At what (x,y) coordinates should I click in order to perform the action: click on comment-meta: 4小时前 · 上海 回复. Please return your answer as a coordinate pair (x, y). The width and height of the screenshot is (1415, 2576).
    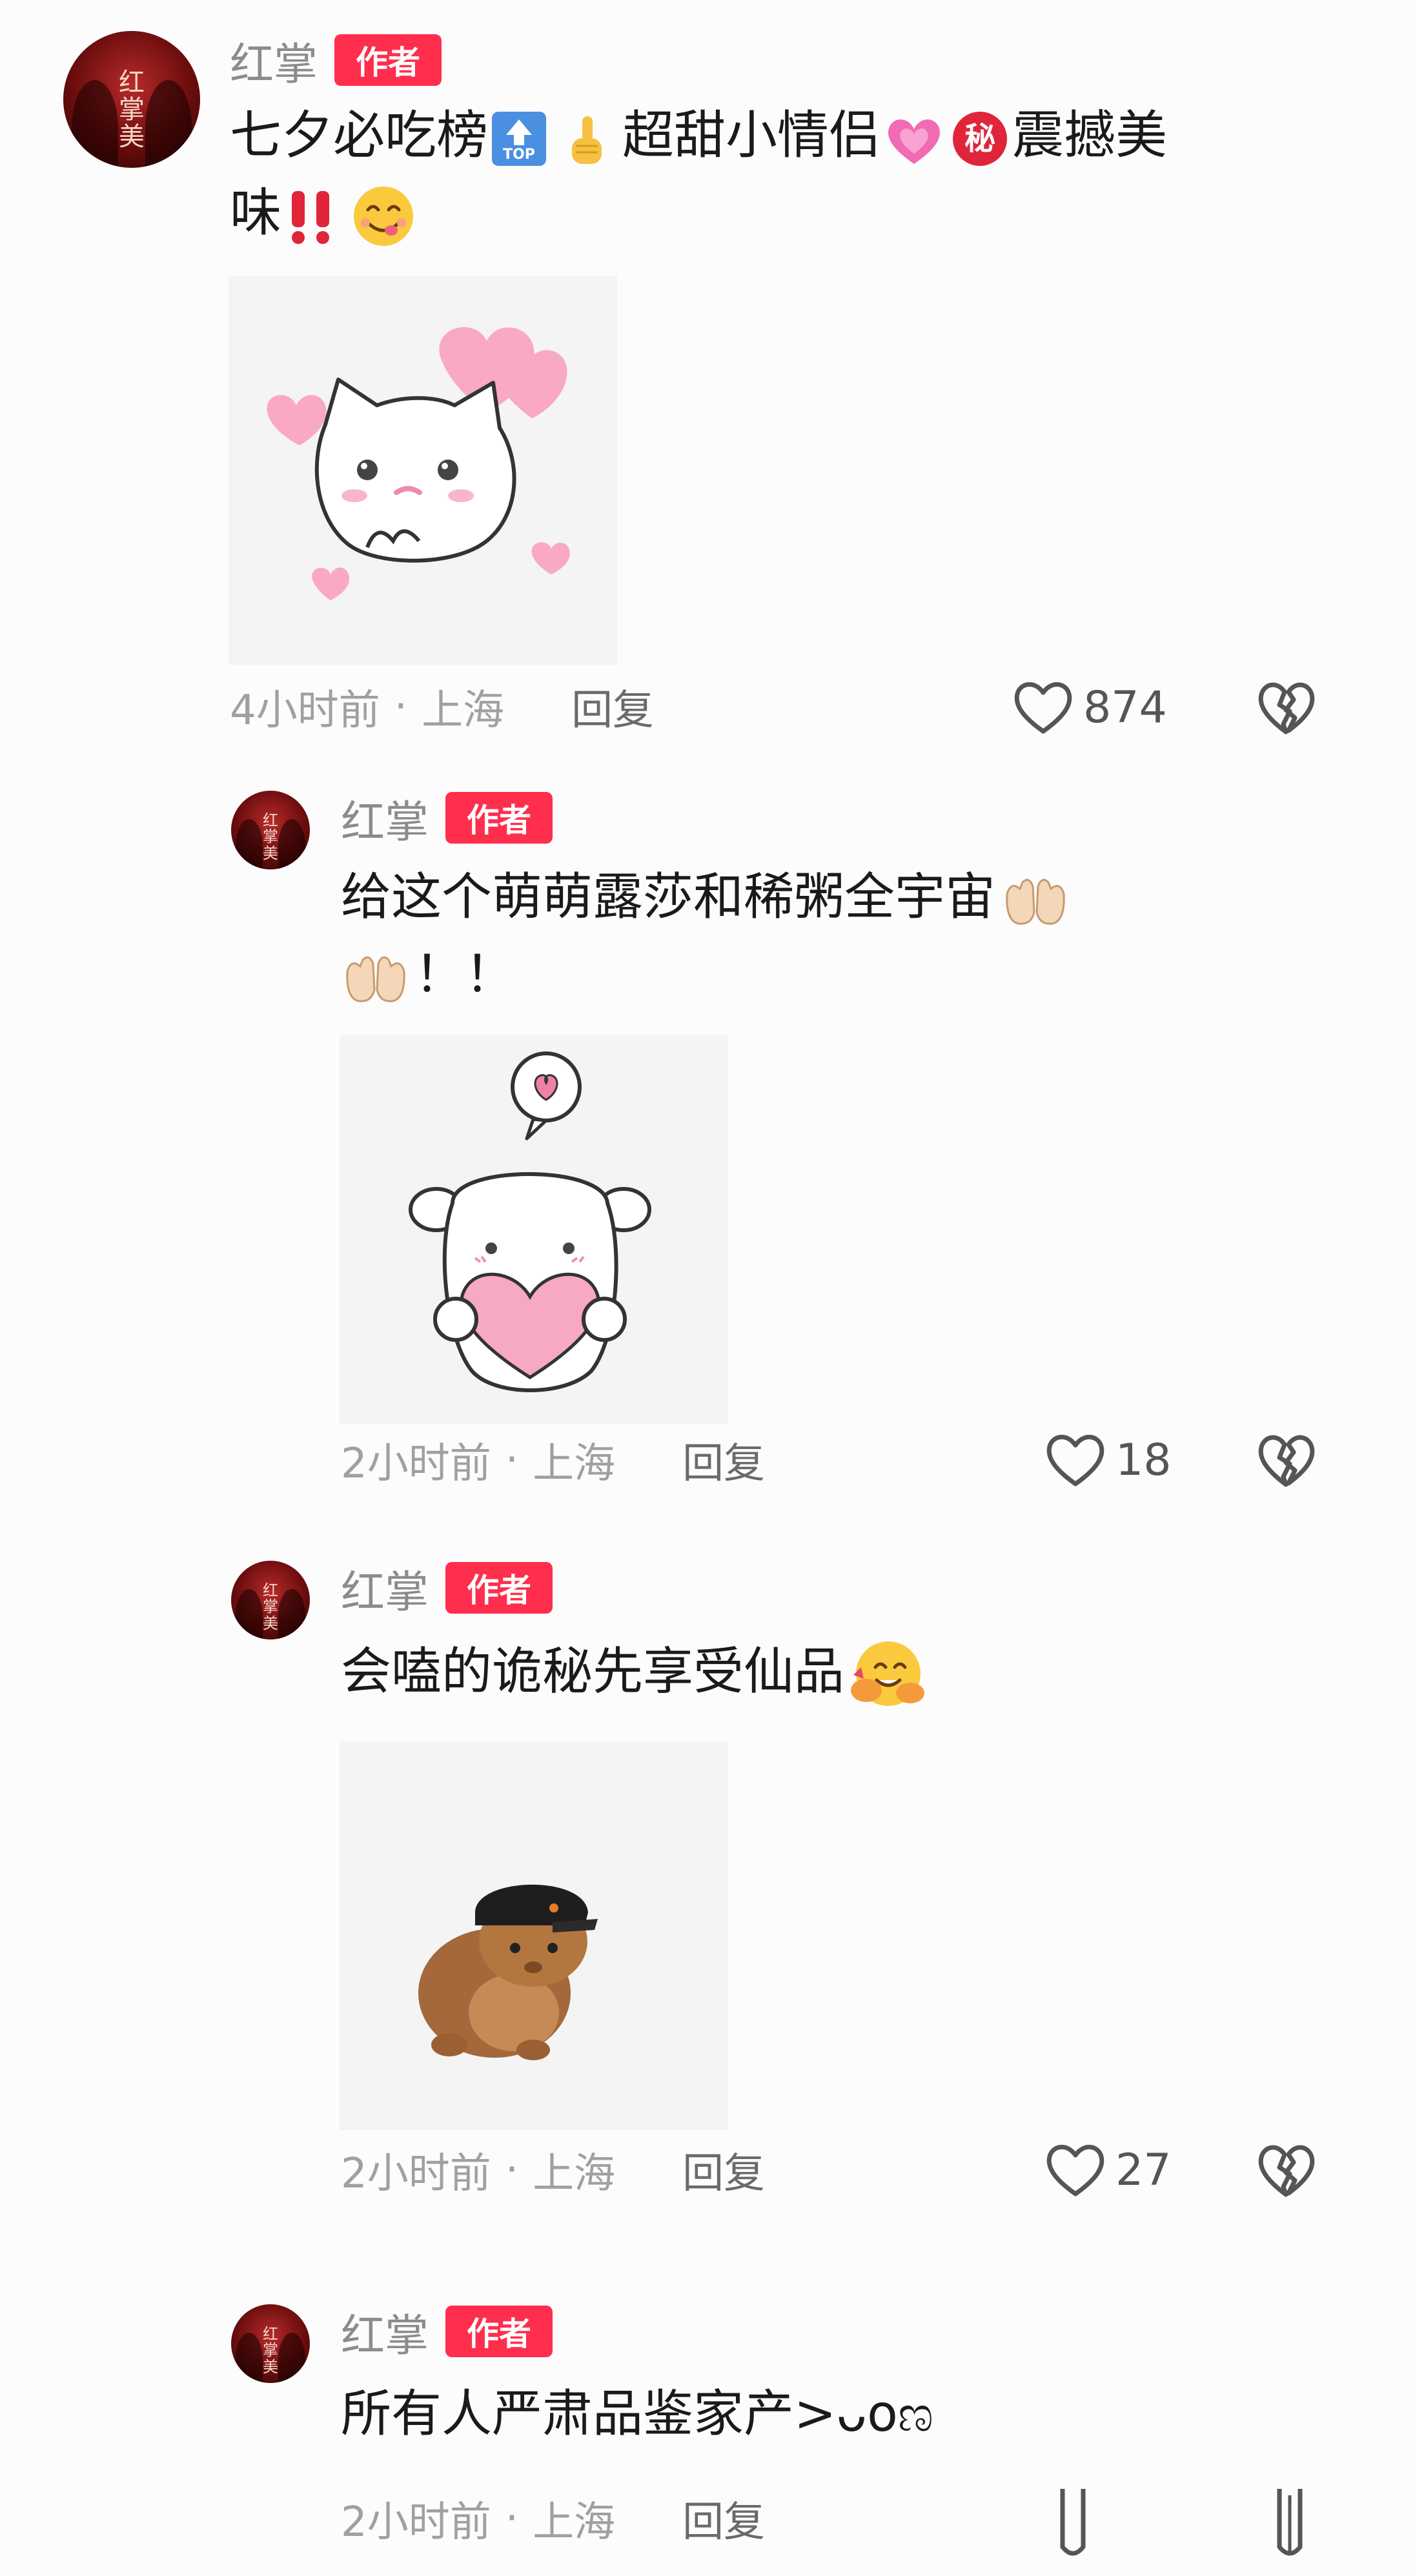
    Looking at the image, I should click on (442, 708).